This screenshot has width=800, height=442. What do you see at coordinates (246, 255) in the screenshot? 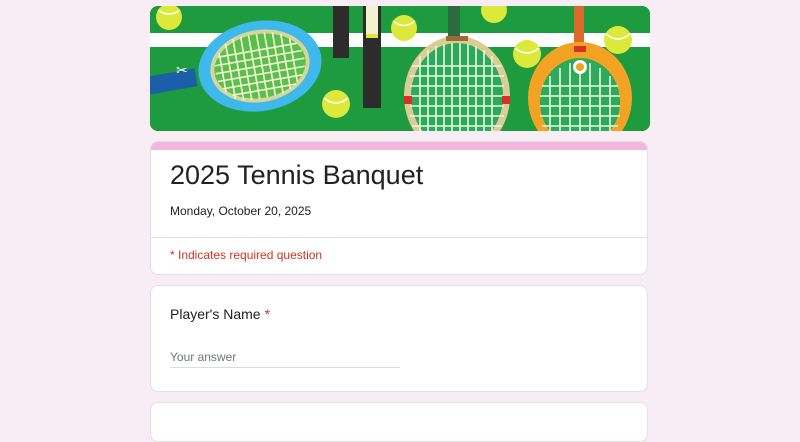
I see `required-question-note: * Indicates required question` at bounding box center [246, 255].